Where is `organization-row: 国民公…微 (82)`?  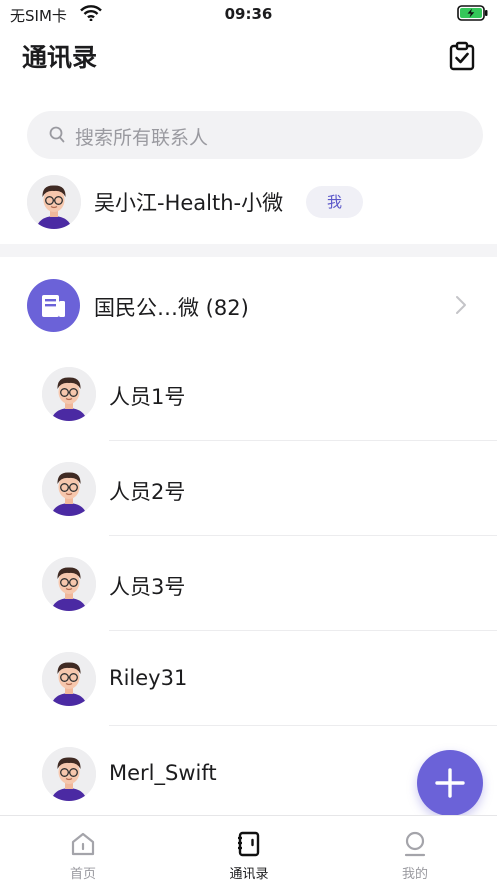
organization-row: 国民公…微 (82) is located at coordinates (248, 306).